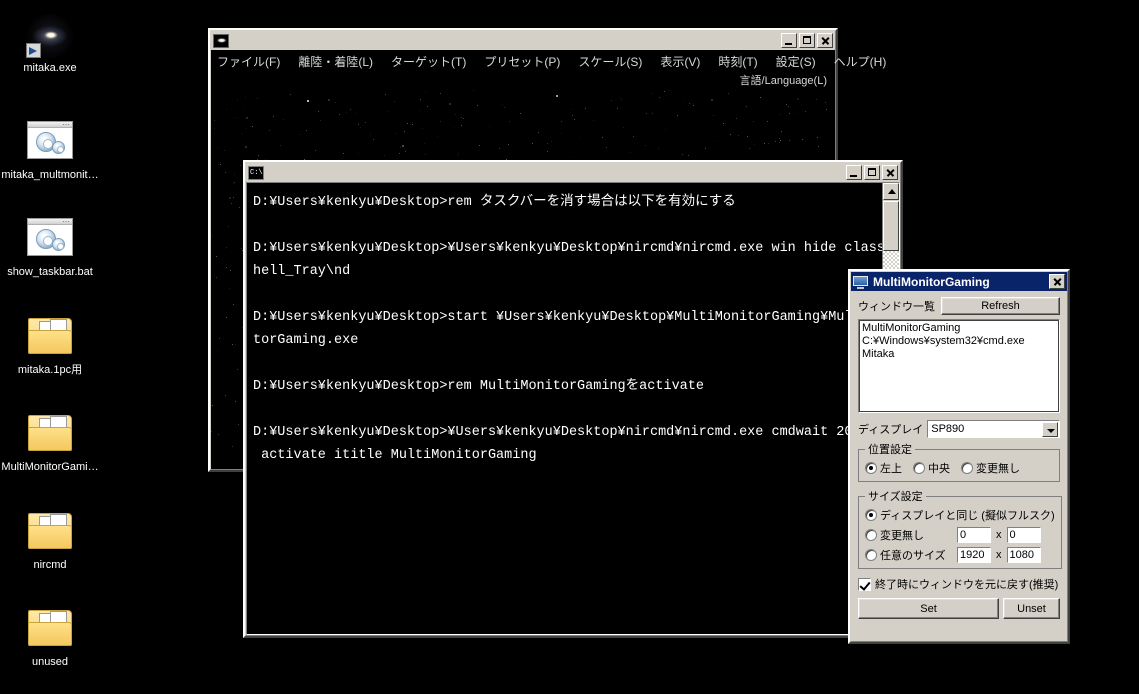 The height and width of the screenshot is (694, 1139). I want to click on scrollbar-thumb, so click(891, 226).